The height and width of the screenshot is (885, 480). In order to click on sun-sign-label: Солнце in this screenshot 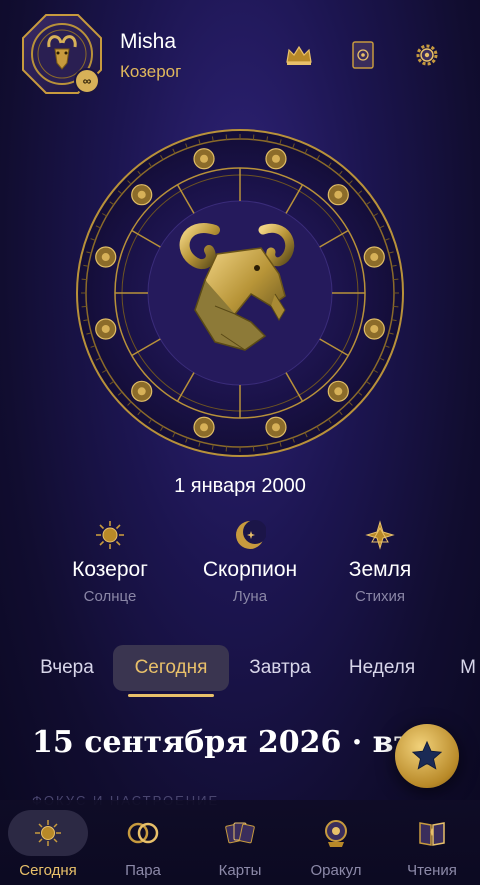, I will do `click(110, 596)`.